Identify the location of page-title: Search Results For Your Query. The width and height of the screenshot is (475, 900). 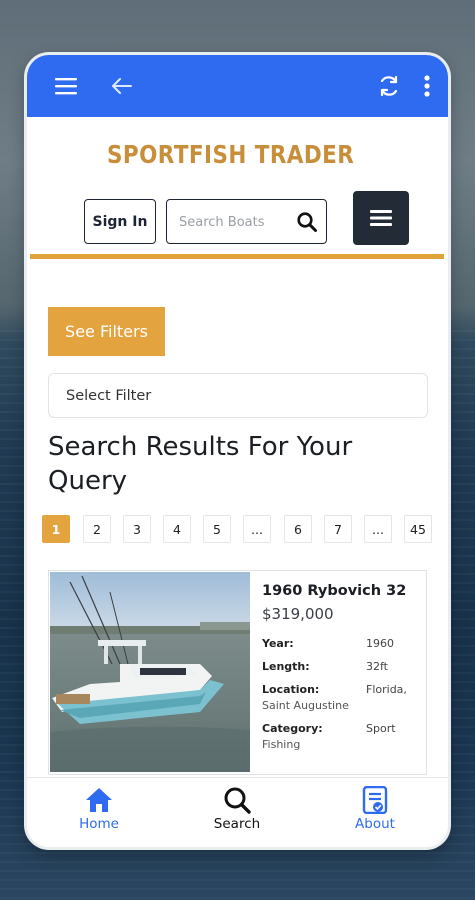
(200, 464).